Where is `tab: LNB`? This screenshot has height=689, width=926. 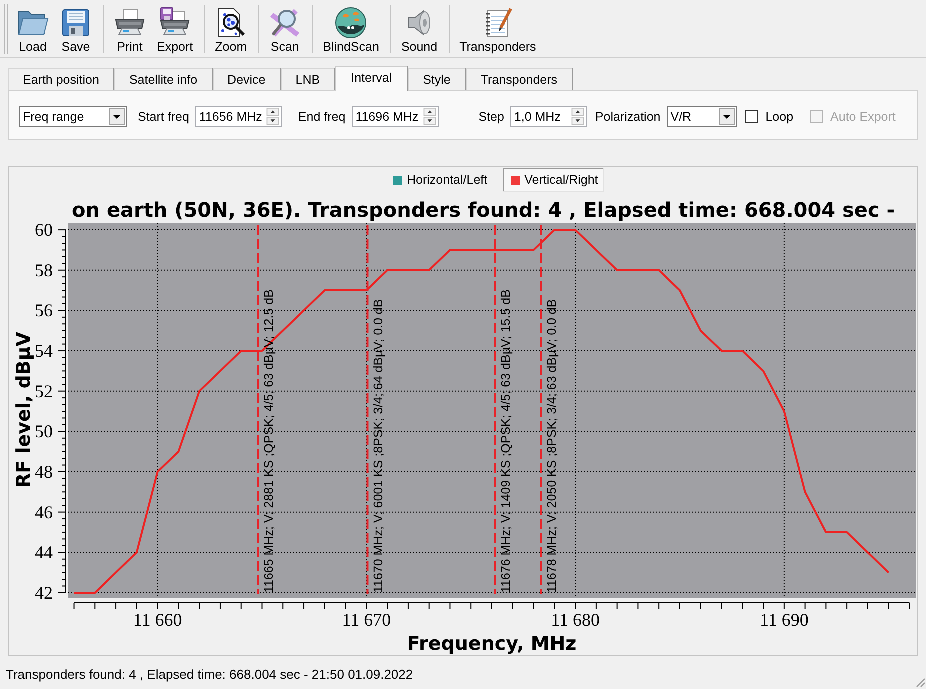
tab: LNB is located at coordinates (308, 79).